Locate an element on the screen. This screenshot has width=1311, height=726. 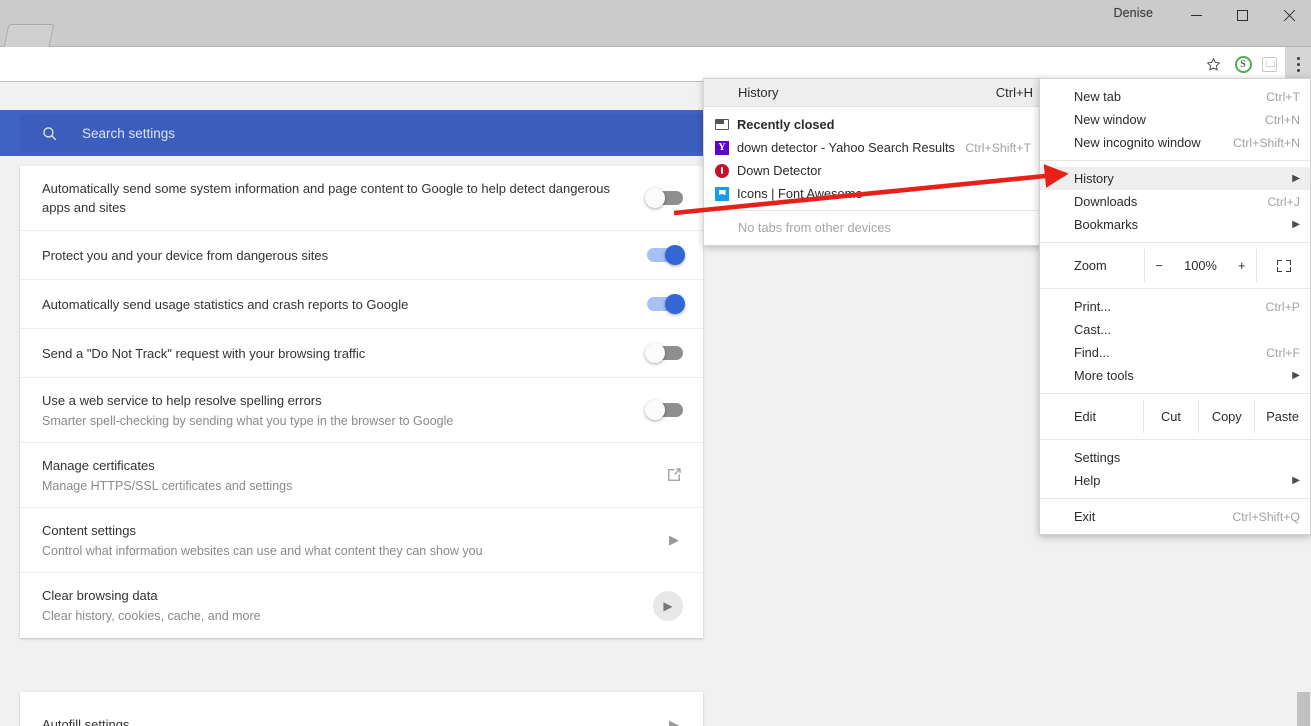
fullscreen-button is located at coordinates (1283, 265).